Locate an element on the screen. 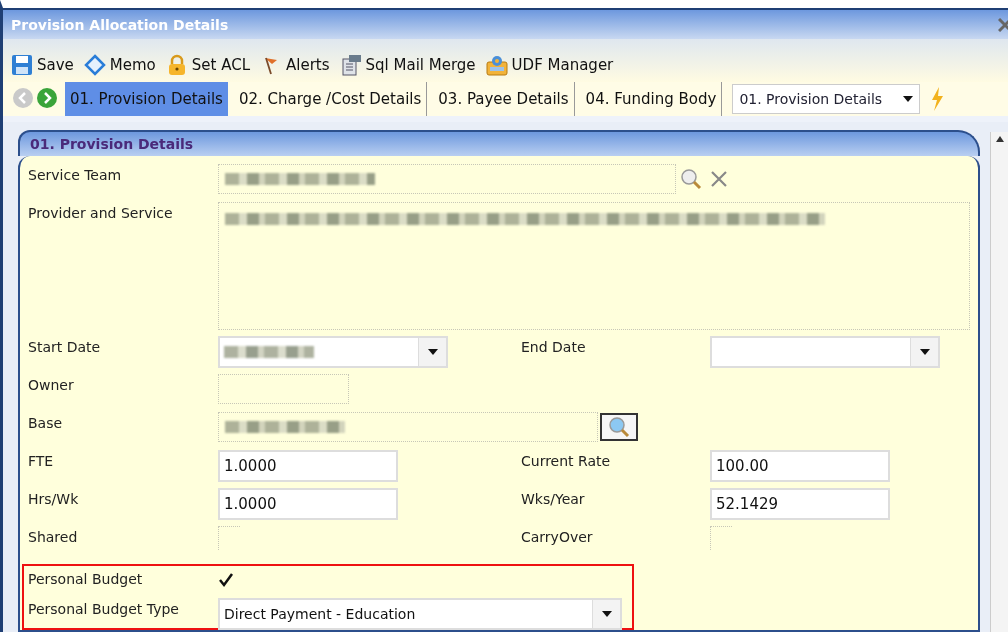 This screenshot has width=1008, height=632. service-team-field is located at coordinates (447, 179).